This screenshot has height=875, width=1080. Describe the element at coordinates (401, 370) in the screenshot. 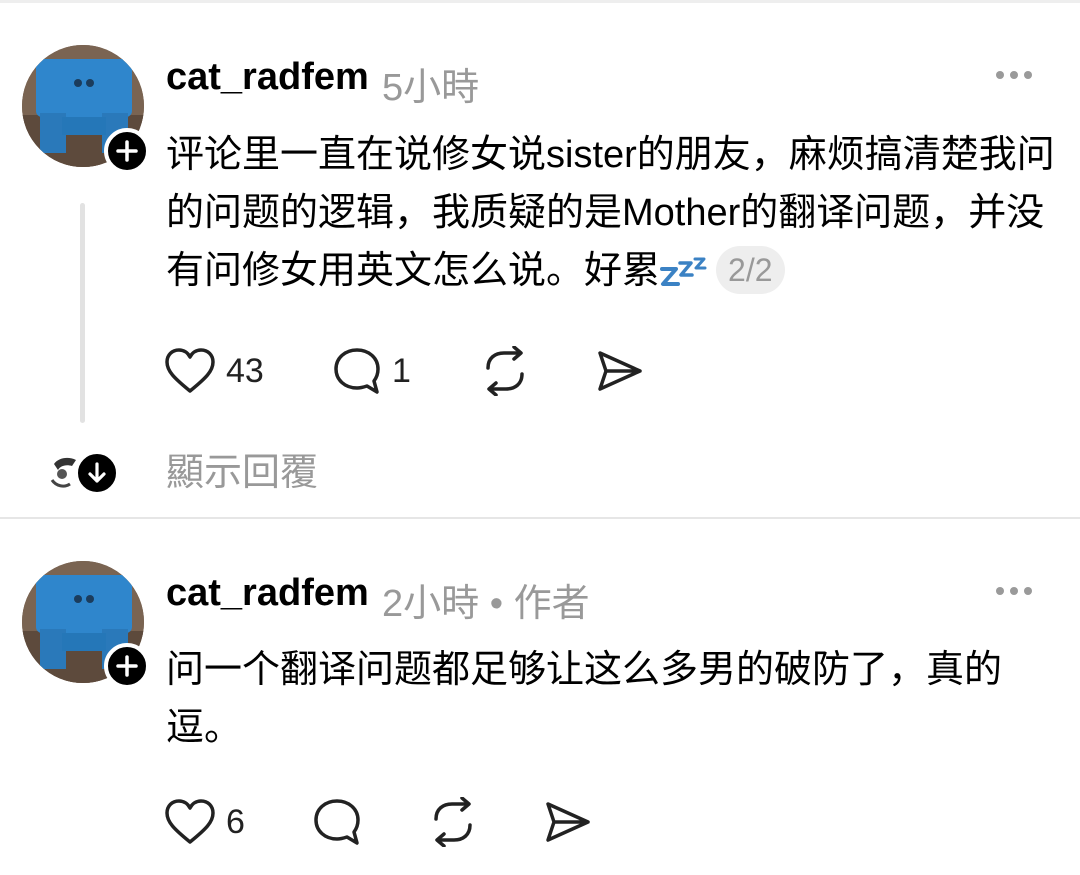

I see `reply-count: 1` at that location.